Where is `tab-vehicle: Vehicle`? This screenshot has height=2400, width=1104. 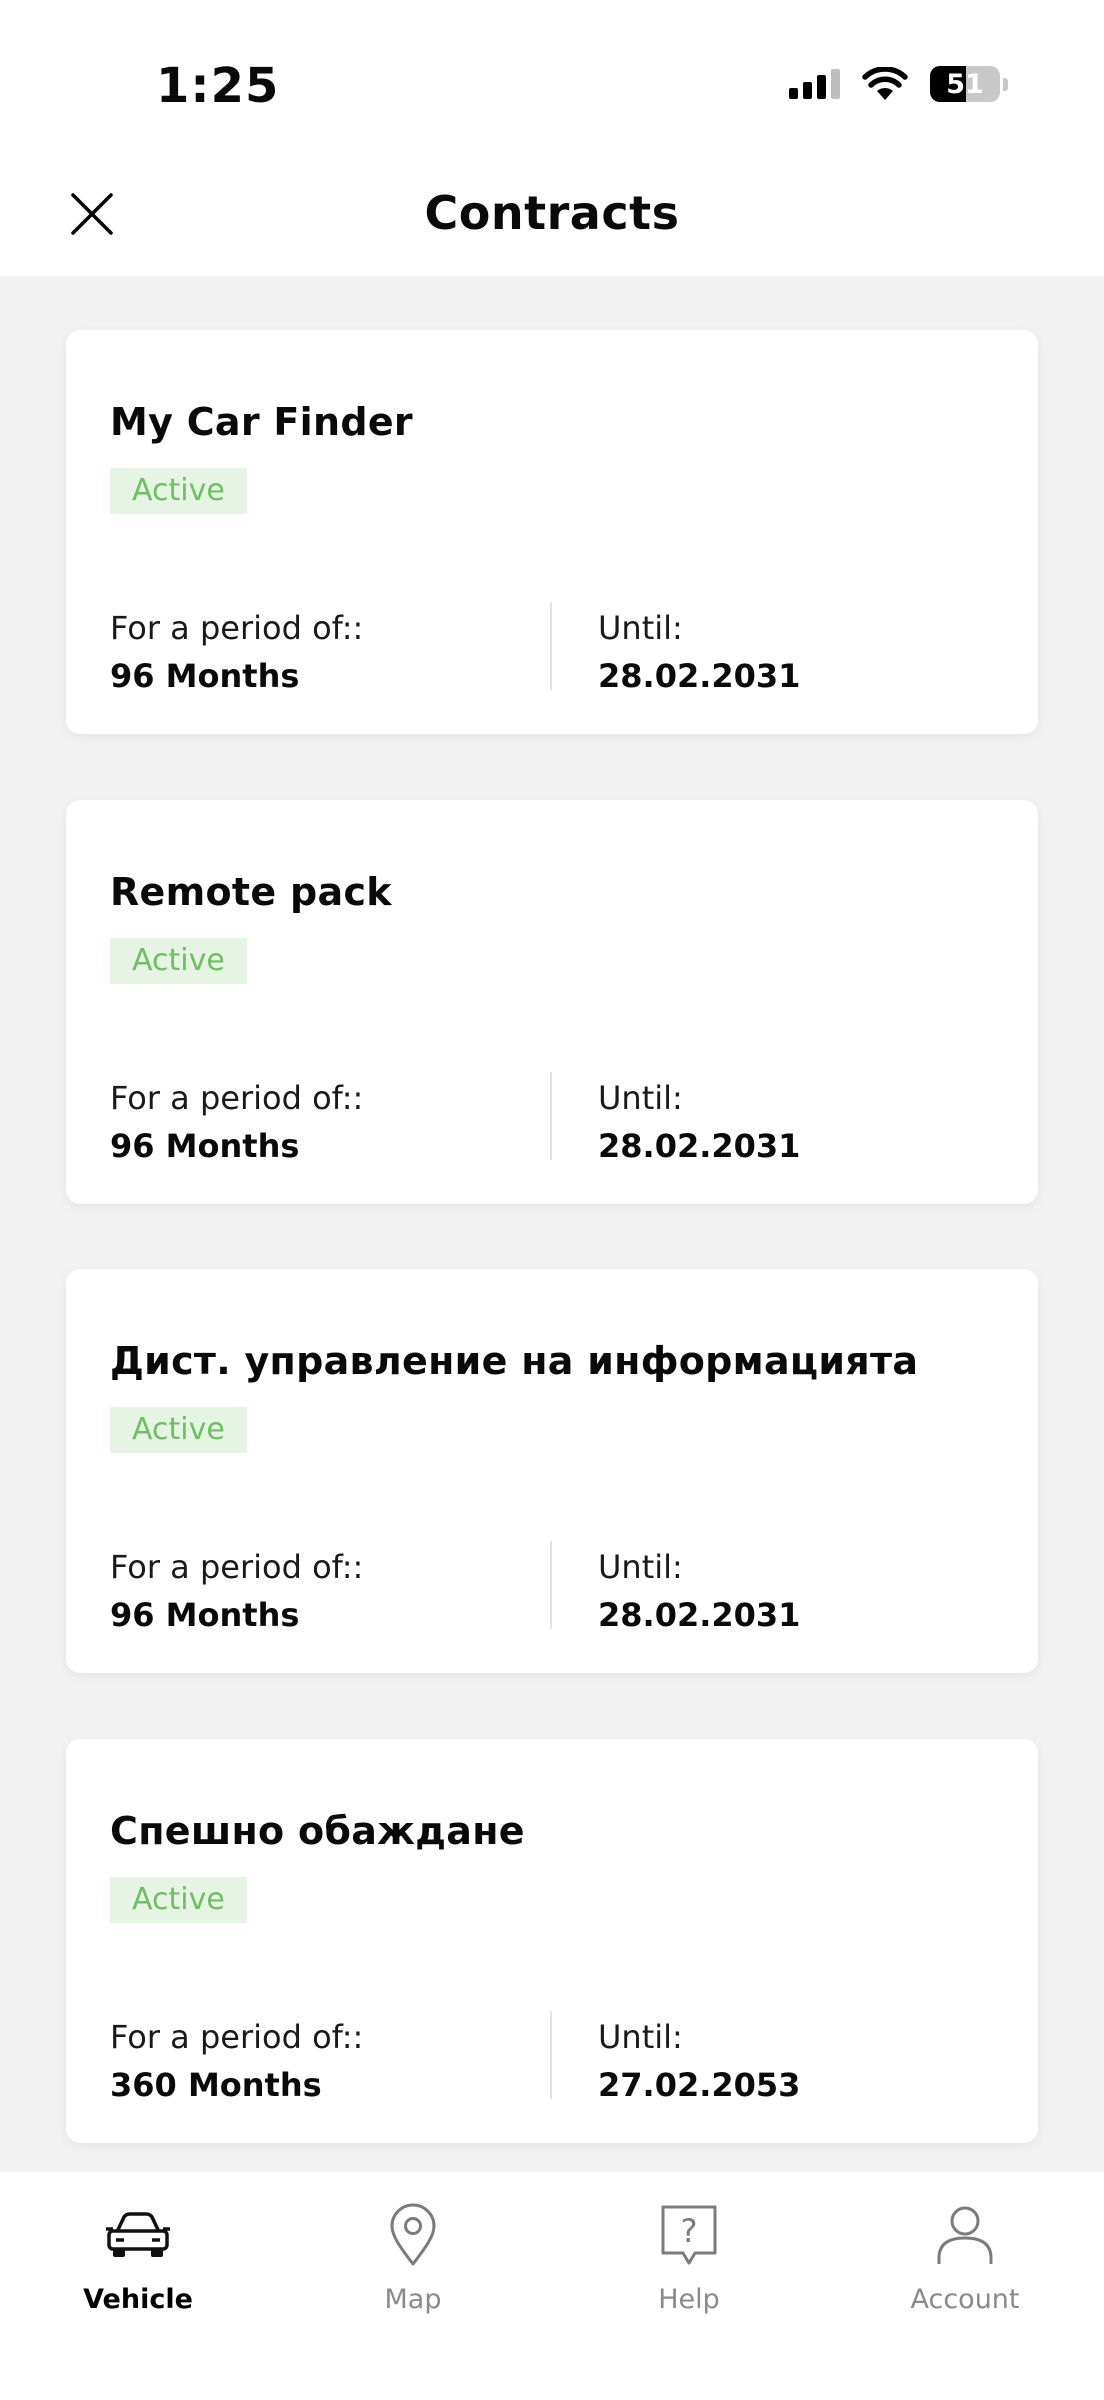 tab-vehicle: Vehicle is located at coordinates (138, 2258).